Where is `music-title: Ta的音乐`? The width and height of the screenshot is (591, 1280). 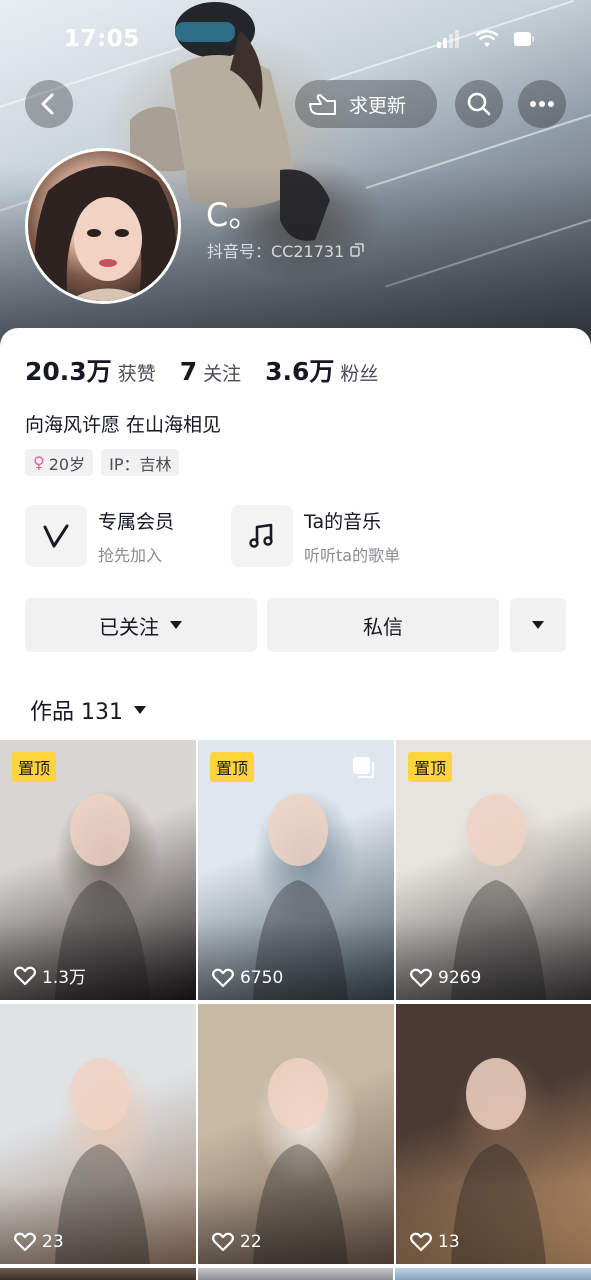 music-title: Ta的音乐 is located at coordinates (343, 521).